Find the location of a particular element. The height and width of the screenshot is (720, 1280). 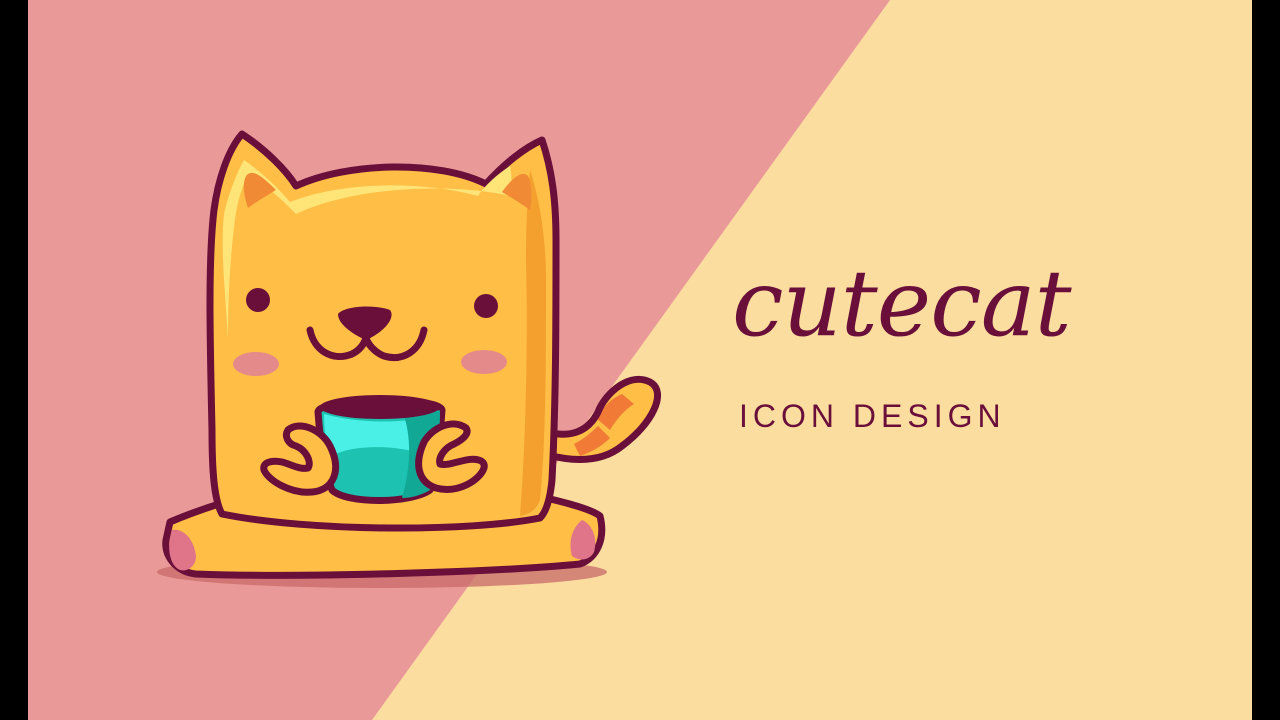

title: cutecat is located at coordinates (902, 303).